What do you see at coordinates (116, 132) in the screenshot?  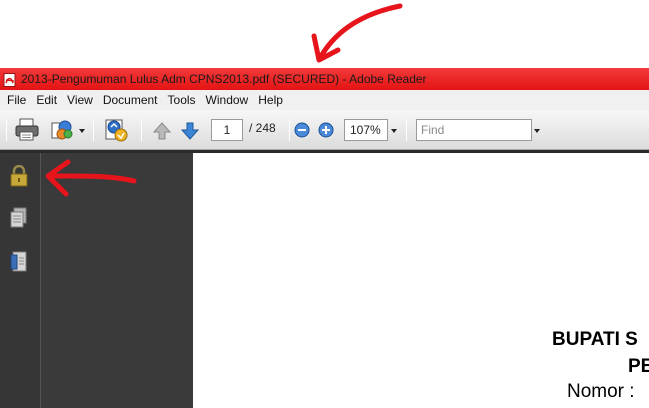 I see `collaborate-icon` at bounding box center [116, 132].